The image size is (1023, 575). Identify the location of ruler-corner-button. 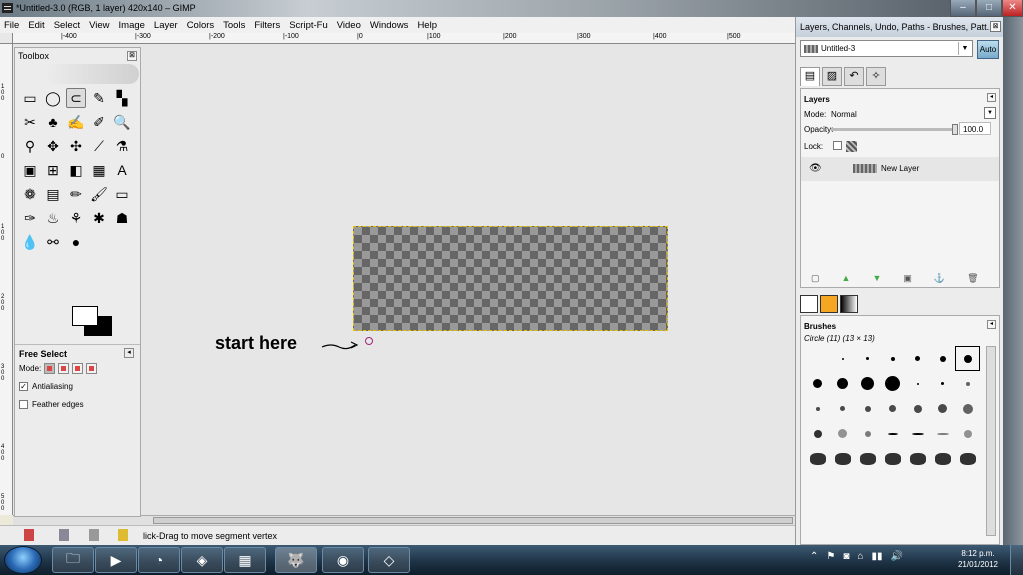
(6, 38).